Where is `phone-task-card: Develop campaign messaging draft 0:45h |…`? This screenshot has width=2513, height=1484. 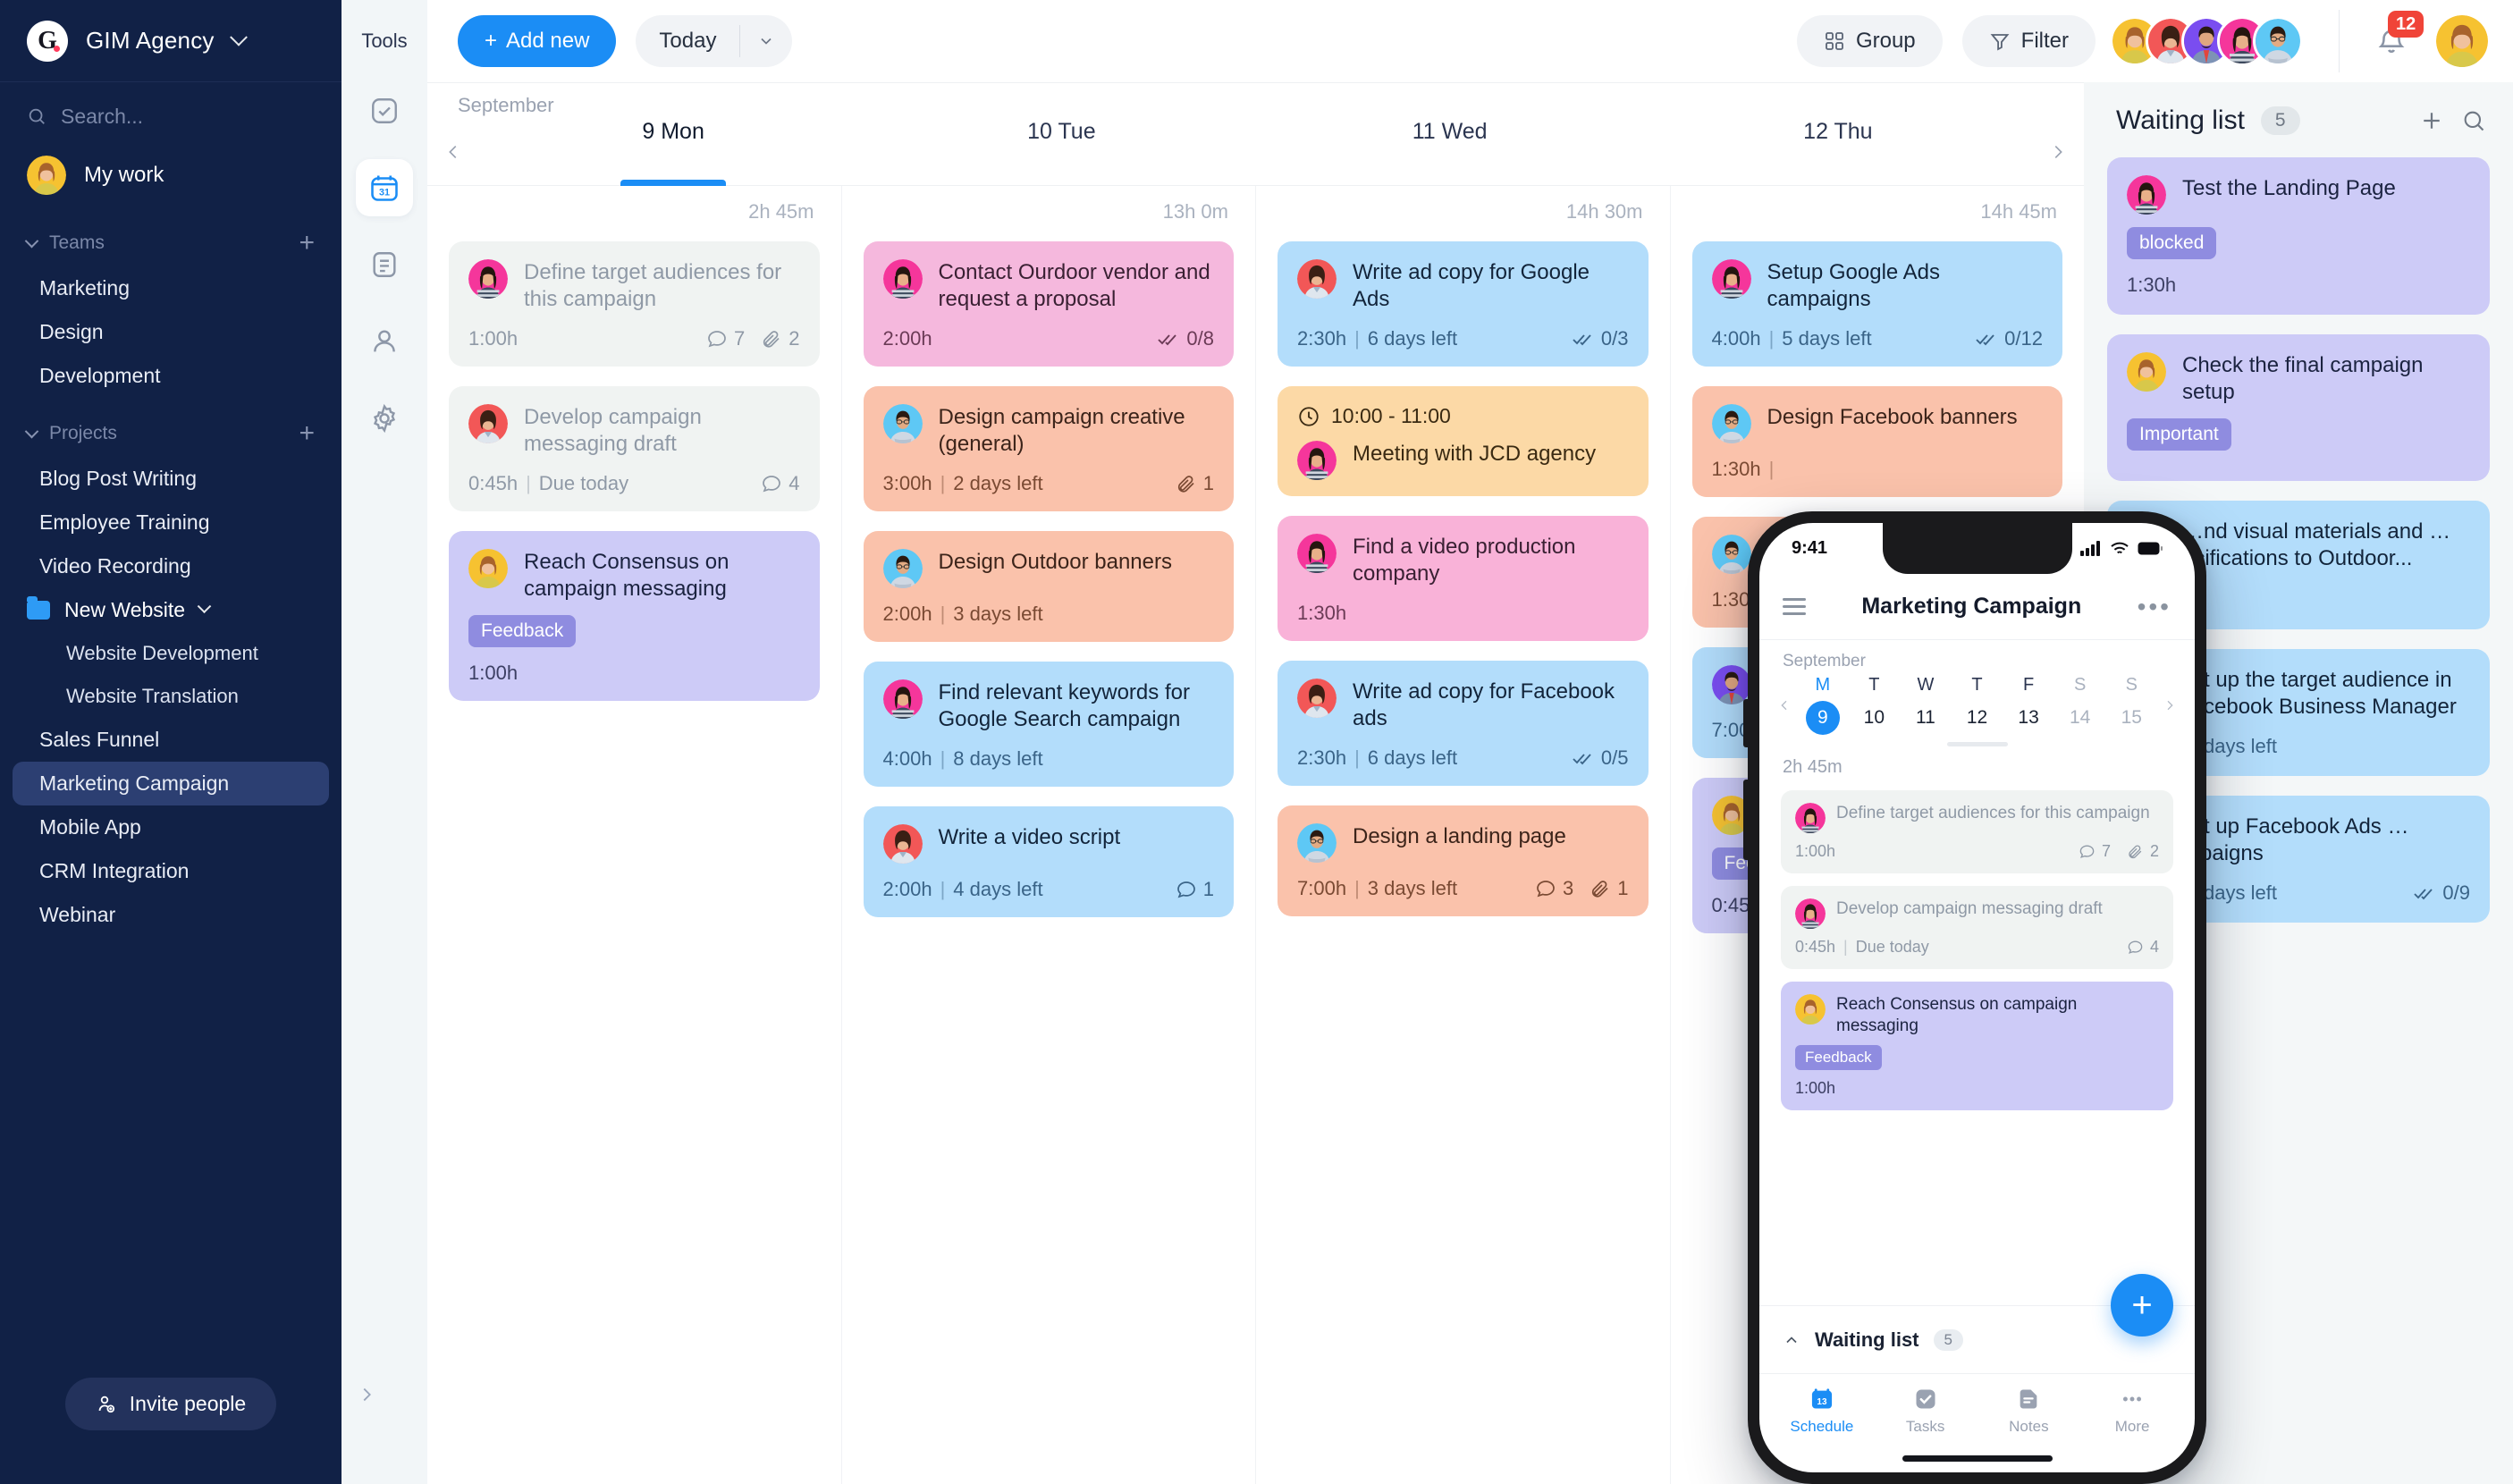 phone-task-card: Develop campaign messaging draft 0:45h |… is located at coordinates (1977, 927).